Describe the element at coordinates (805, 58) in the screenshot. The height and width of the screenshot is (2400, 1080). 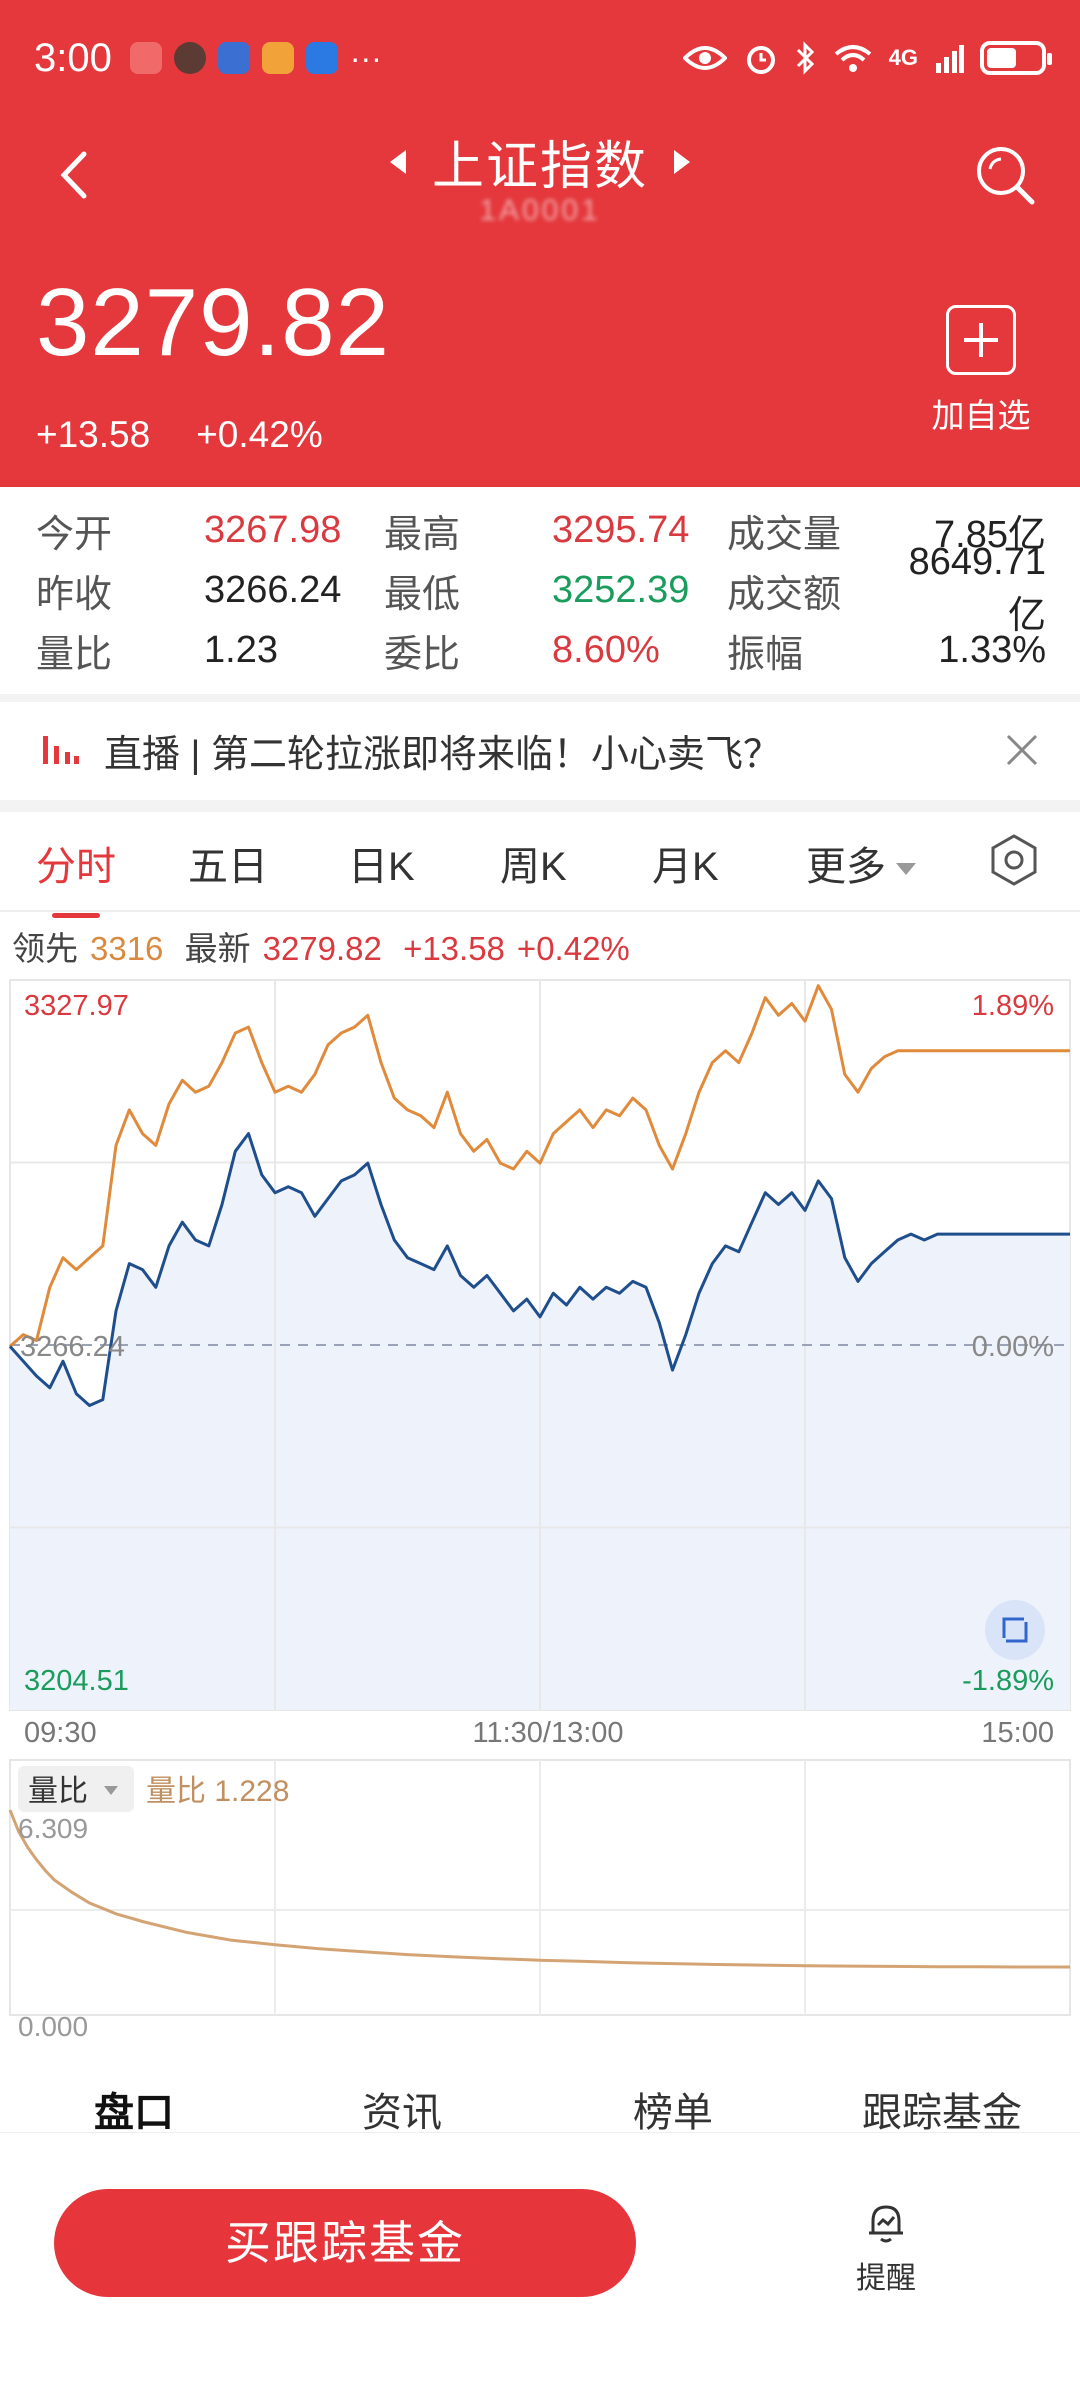
I see `bluetooth-icon` at that location.